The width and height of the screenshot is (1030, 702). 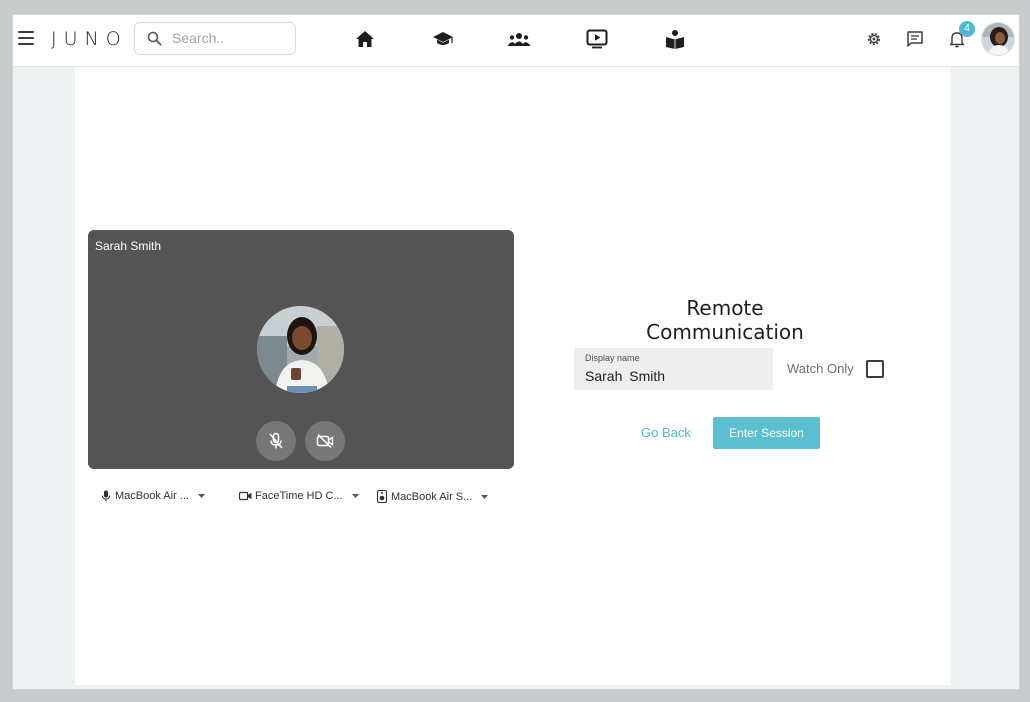 I want to click on page-title: Remote Communication, so click(x=725, y=320).